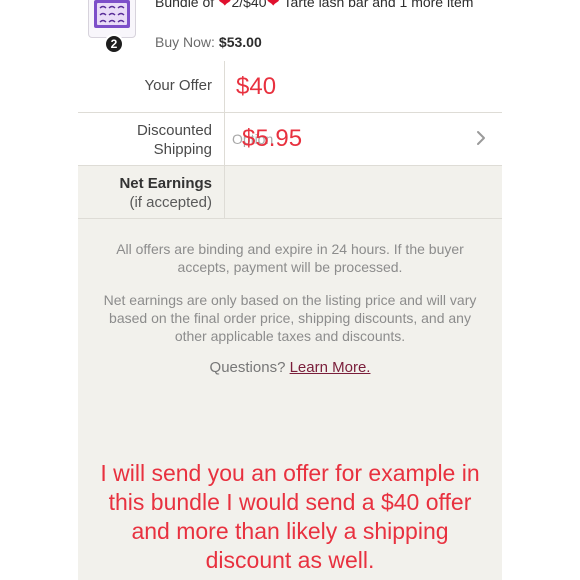 The height and width of the screenshot is (580, 580). What do you see at coordinates (112, 19) in the screenshot?
I see `lash-palette-icon` at bounding box center [112, 19].